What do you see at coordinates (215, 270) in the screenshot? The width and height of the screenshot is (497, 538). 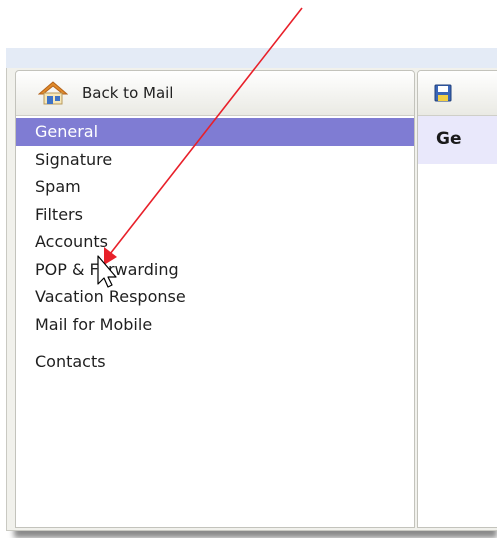 I see `sidebar-item-pop-forwarding: POP & Forwarding` at bounding box center [215, 270].